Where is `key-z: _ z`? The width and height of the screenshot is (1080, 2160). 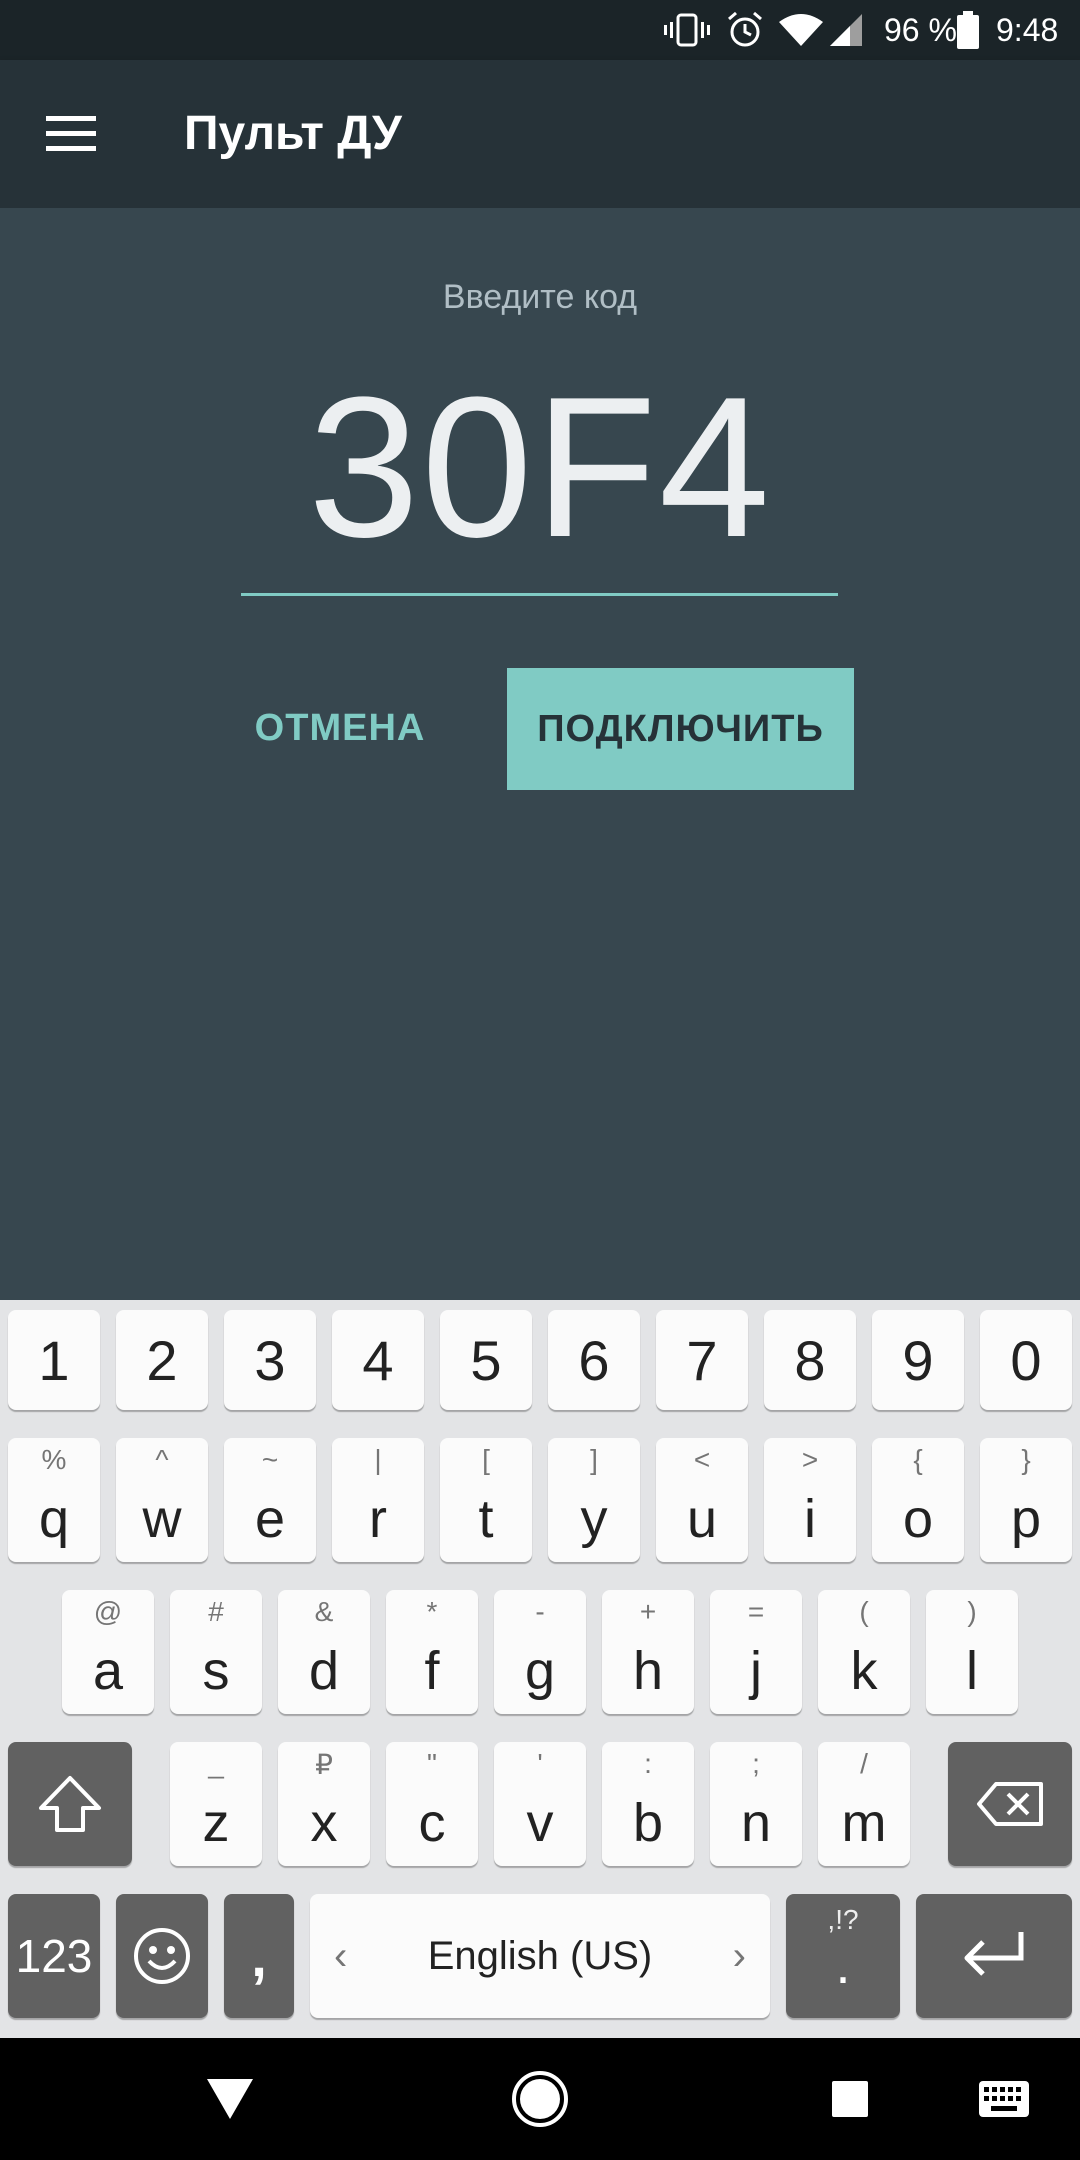
key-z: _ z is located at coordinates (216, 1804).